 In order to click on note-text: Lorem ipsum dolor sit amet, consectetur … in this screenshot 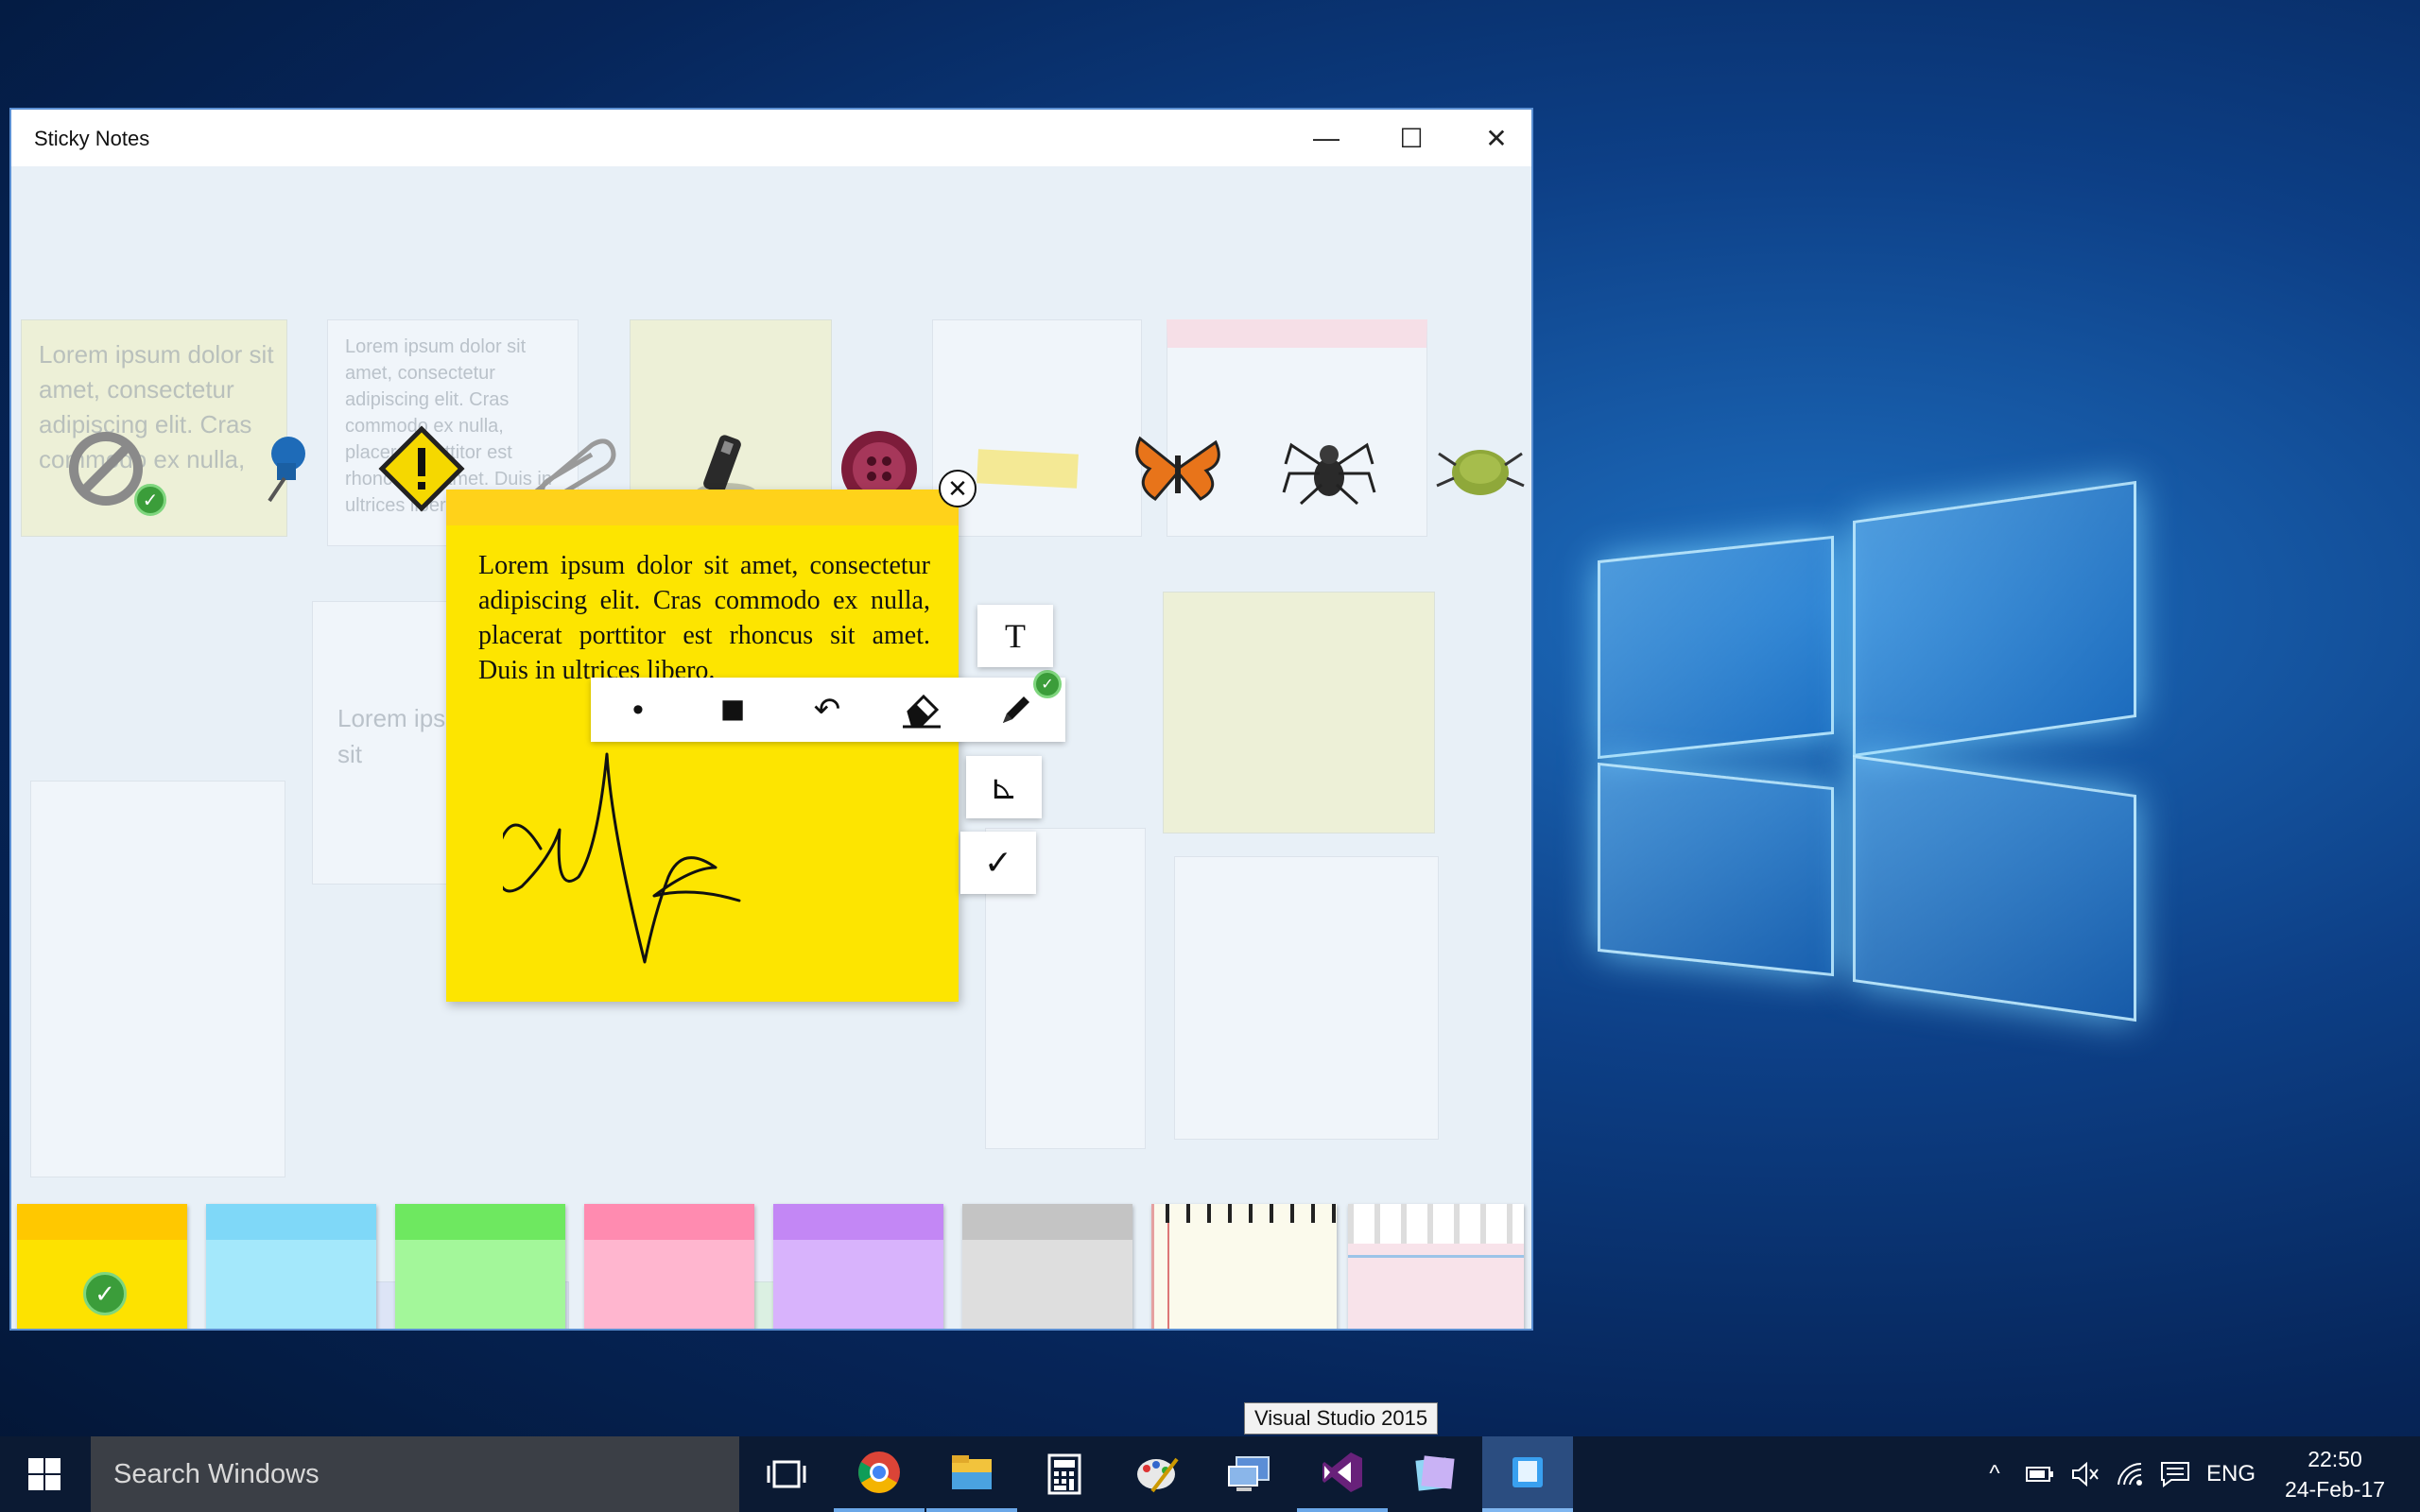, I will do `click(704, 618)`.